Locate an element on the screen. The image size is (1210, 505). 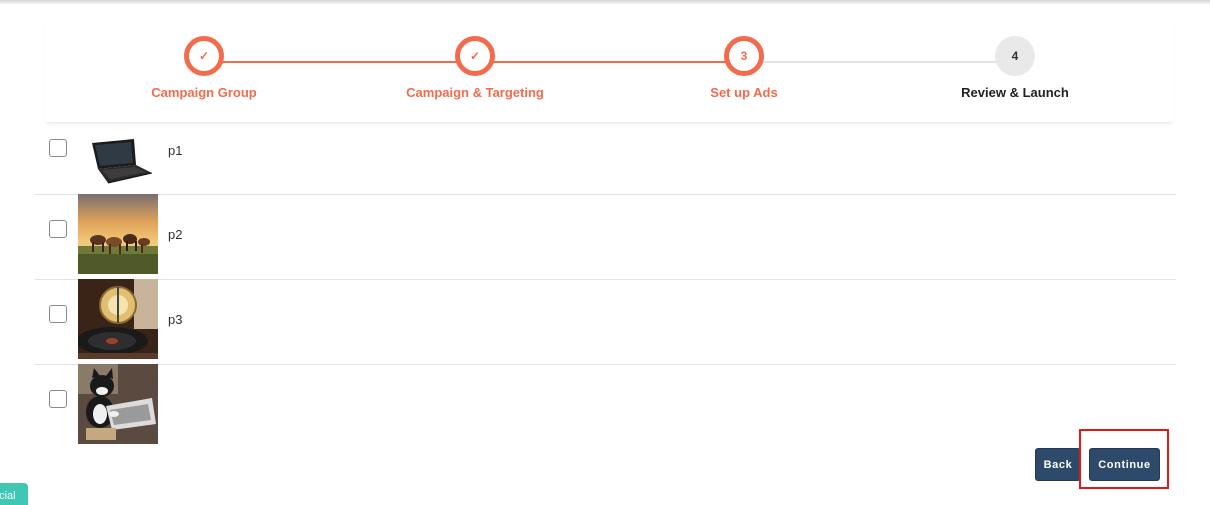
ad-name: p3 is located at coordinates (175, 319).